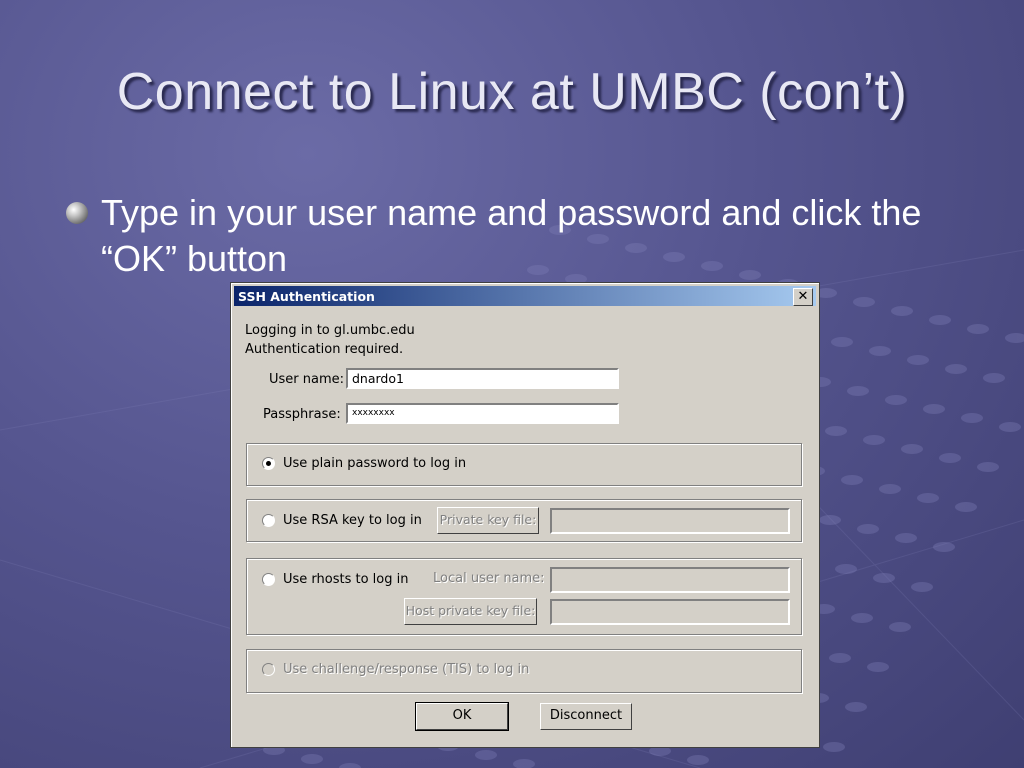  I want to click on local-user-name-field, so click(670, 580).